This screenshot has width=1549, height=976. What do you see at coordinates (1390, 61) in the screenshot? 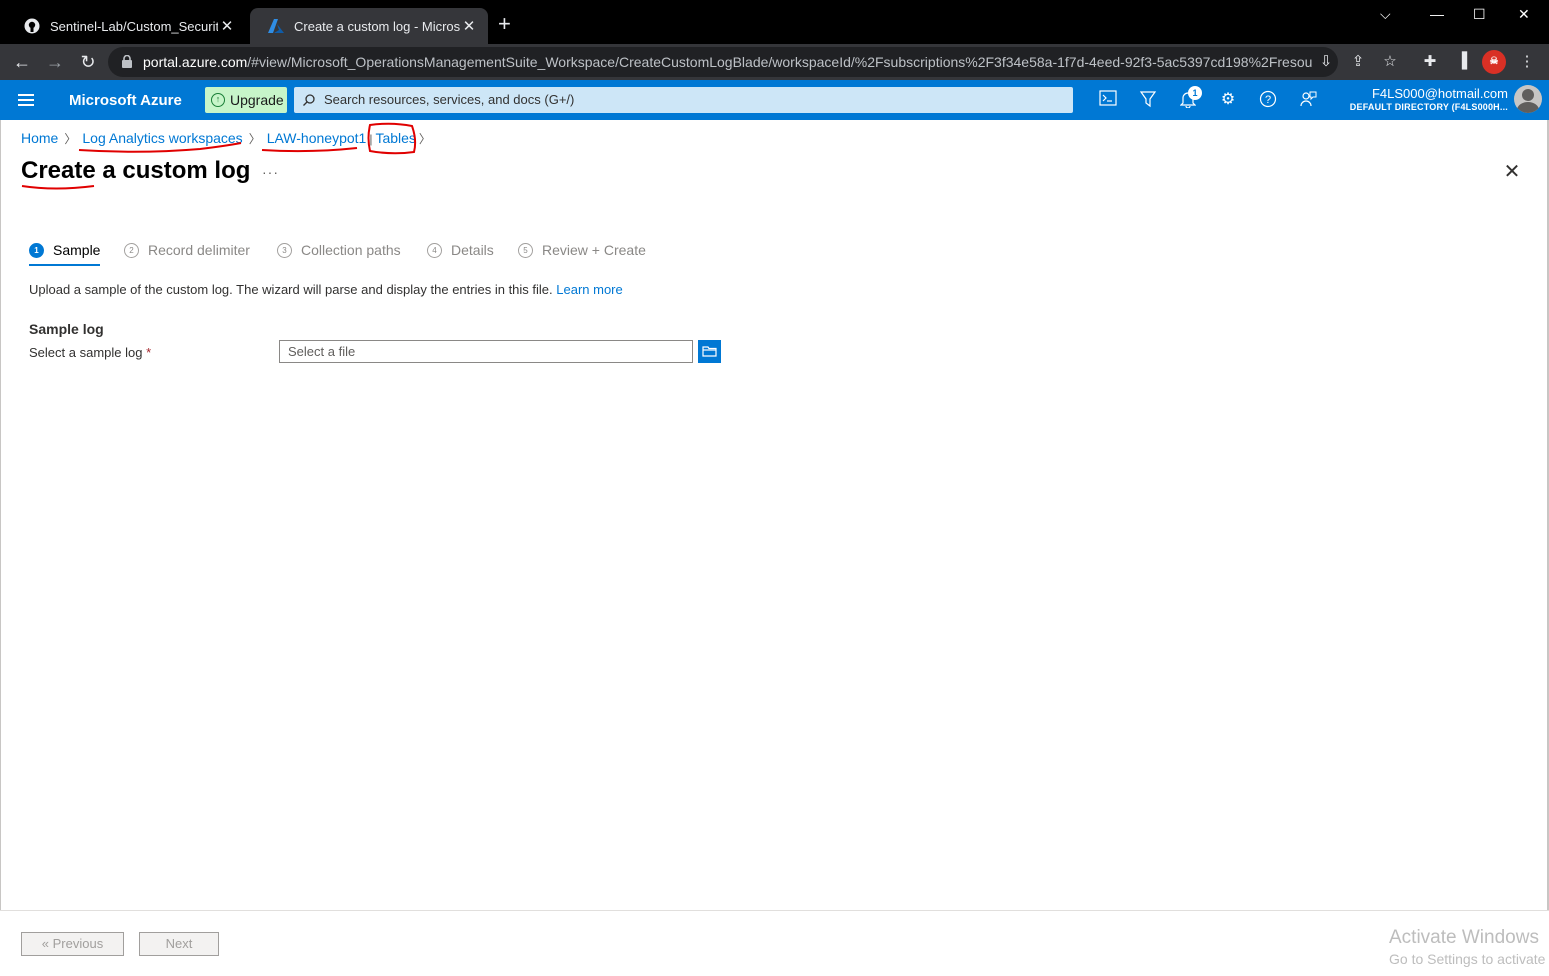
I see `bookmark-star-icon: ☆` at bounding box center [1390, 61].